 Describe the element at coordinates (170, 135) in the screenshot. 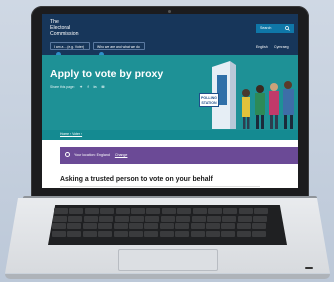

I see `breadcrumb: Home › Voter ›` at that location.